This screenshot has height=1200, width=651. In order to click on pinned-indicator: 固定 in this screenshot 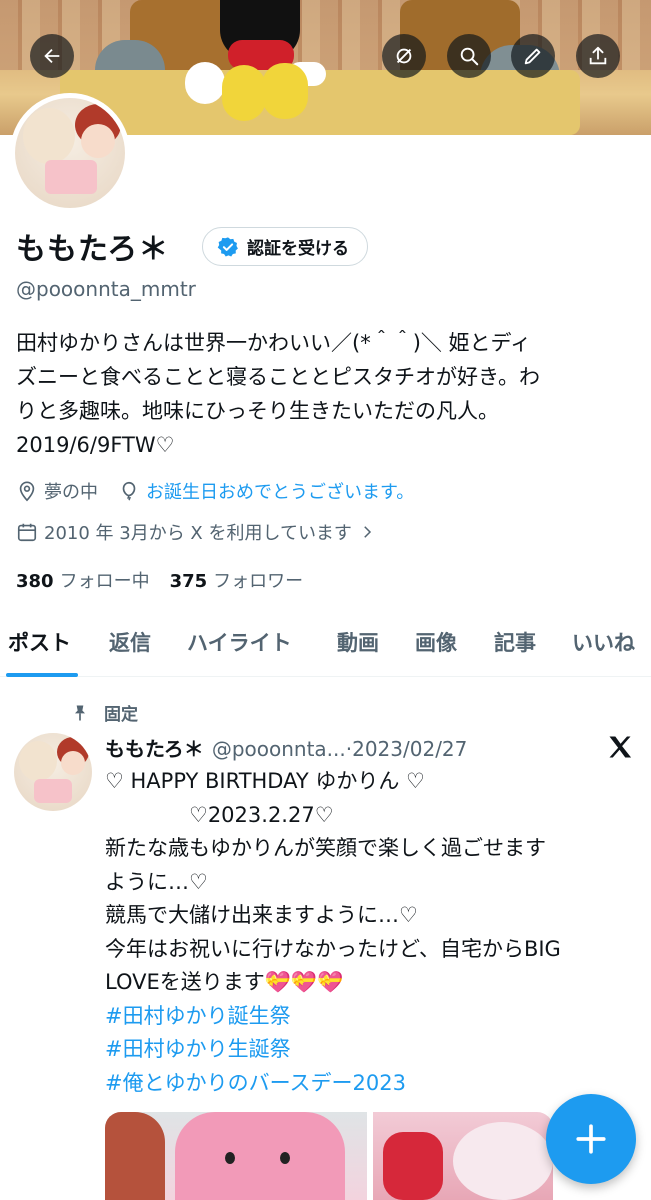, I will do `click(104, 712)`.